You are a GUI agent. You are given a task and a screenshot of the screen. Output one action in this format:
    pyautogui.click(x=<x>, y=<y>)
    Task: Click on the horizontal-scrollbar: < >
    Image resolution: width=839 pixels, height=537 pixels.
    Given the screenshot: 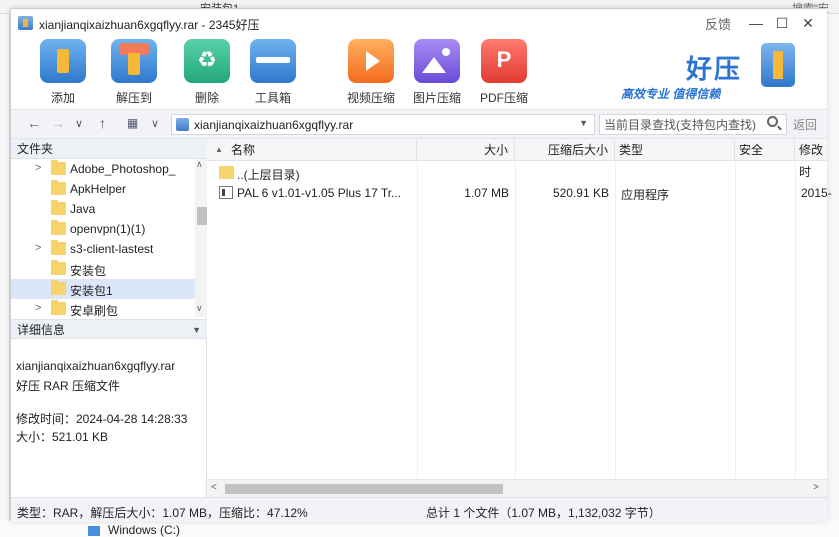 What is the action you would take?
    pyautogui.click(x=517, y=488)
    